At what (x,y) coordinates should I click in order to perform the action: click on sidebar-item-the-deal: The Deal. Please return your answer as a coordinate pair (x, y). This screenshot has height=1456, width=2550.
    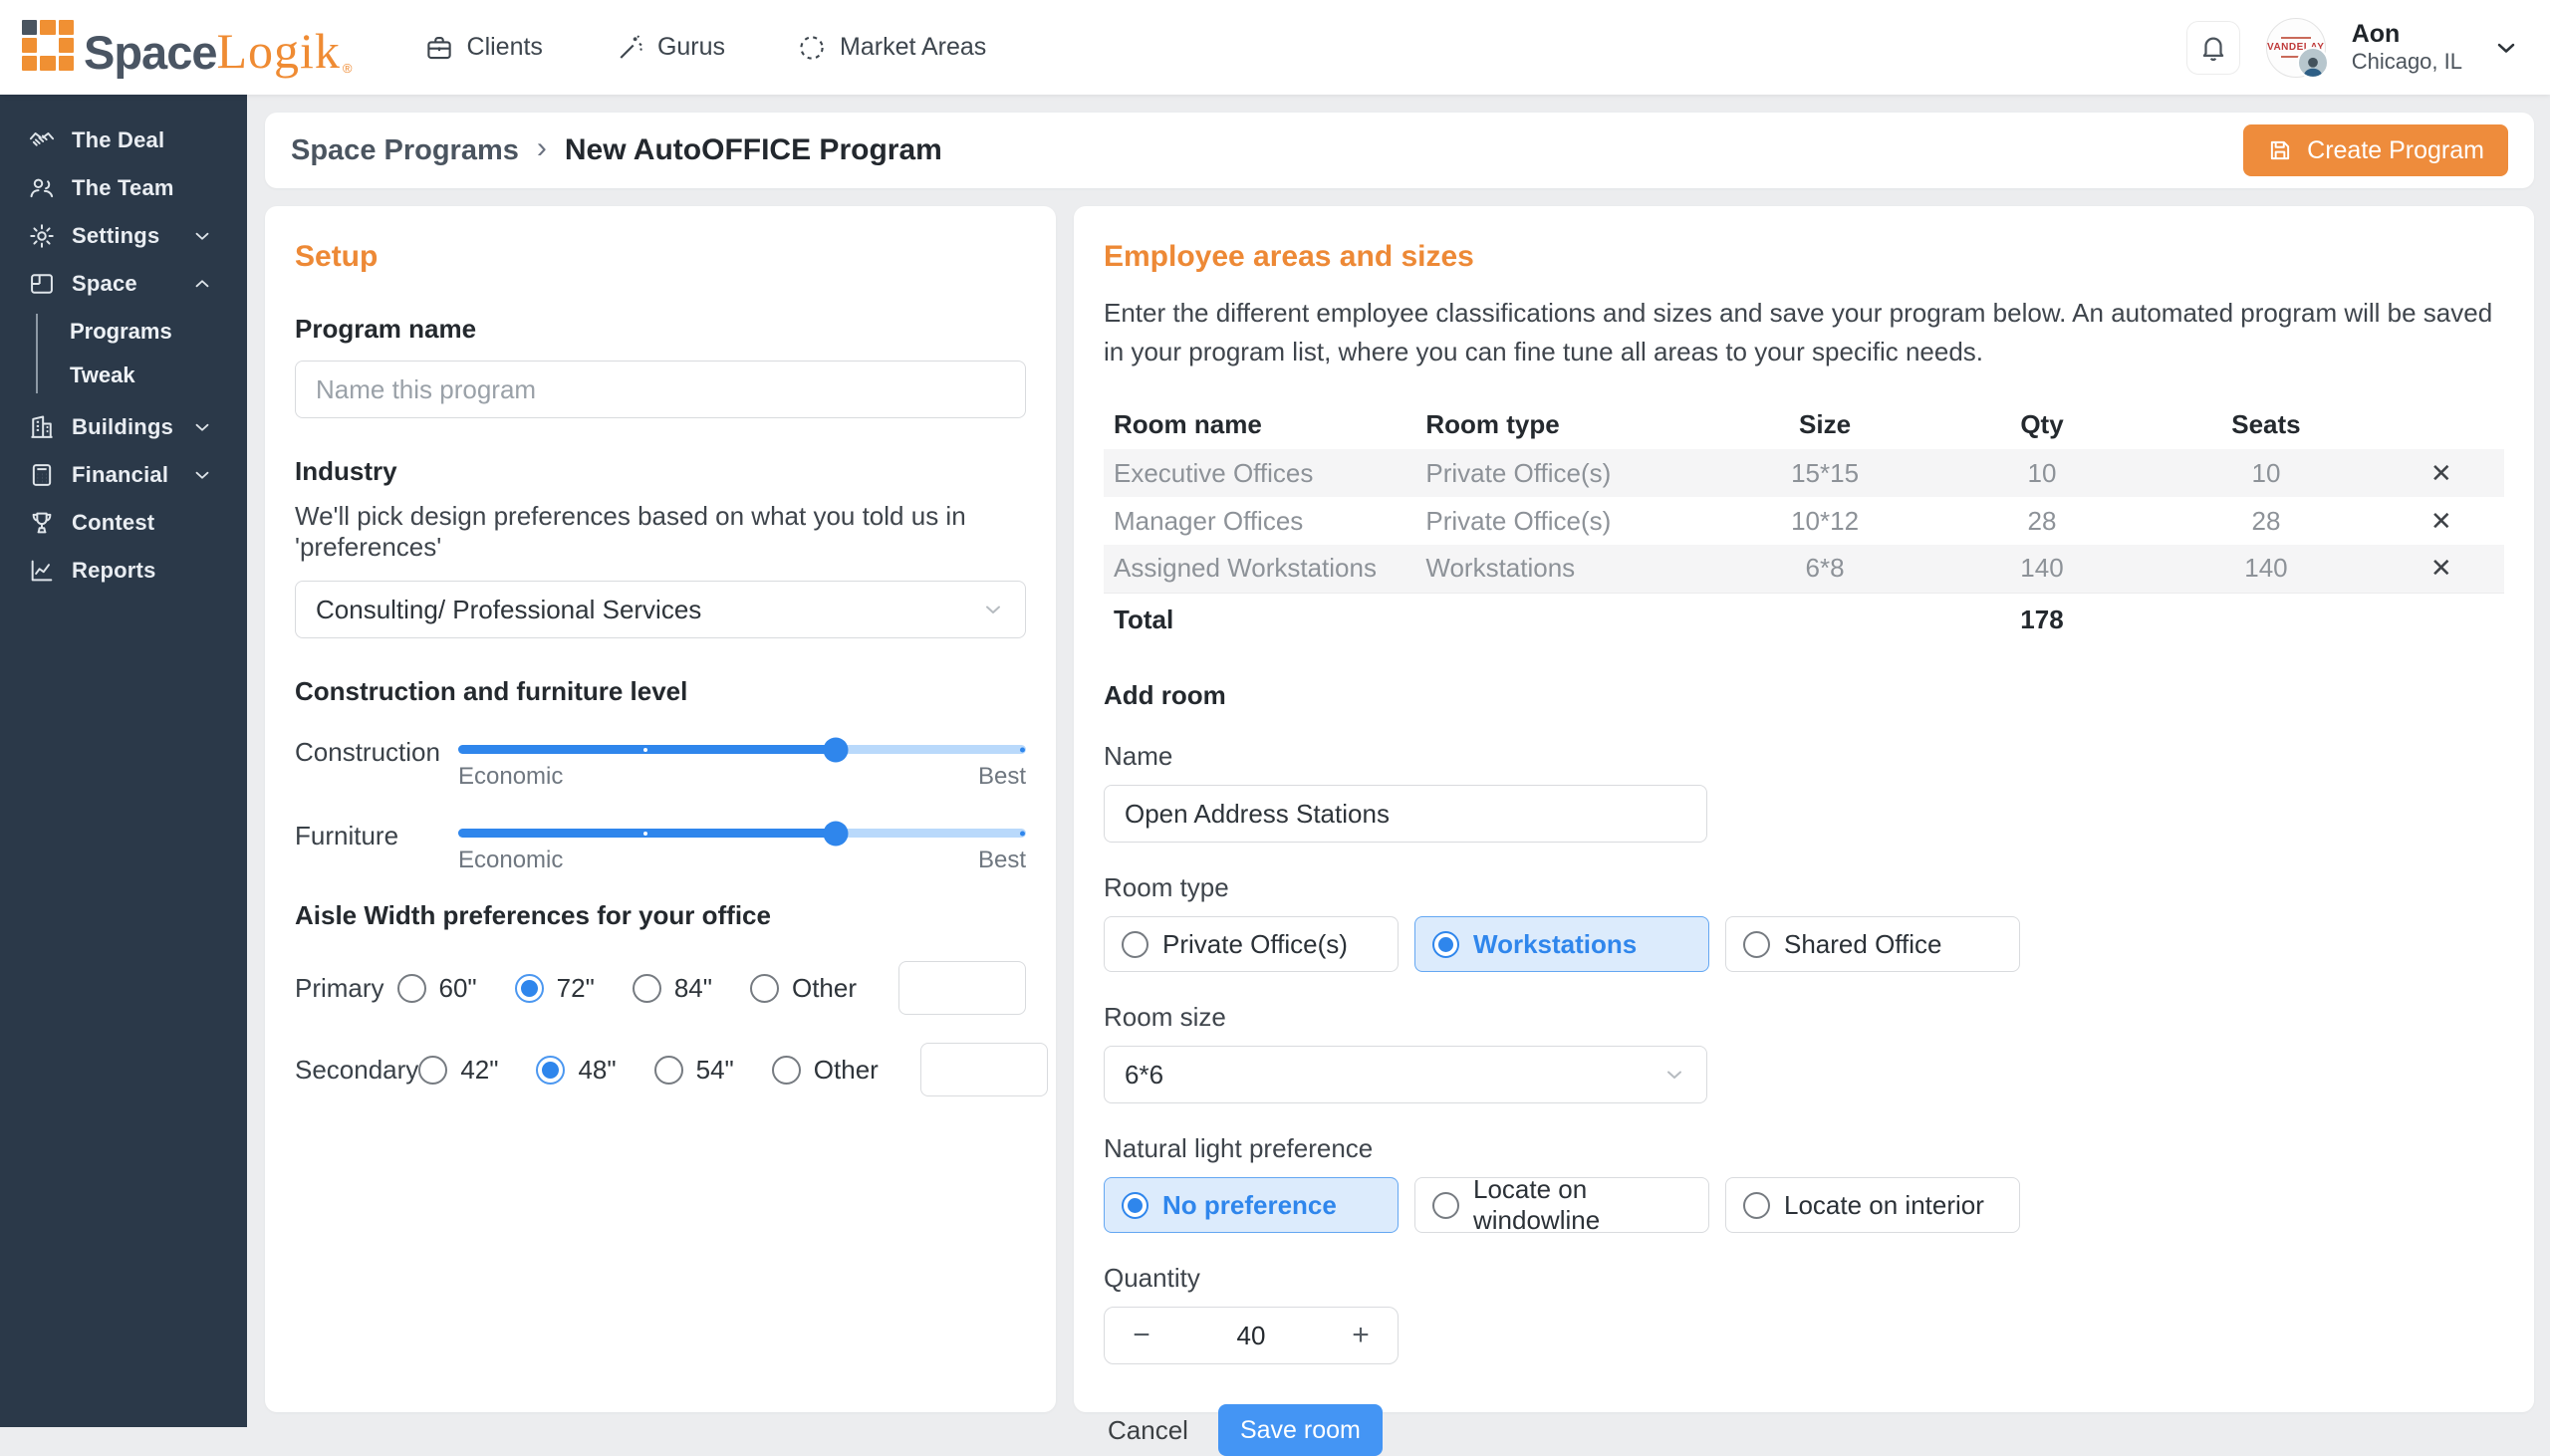
    Looking at the image, I should click on (123, 140).